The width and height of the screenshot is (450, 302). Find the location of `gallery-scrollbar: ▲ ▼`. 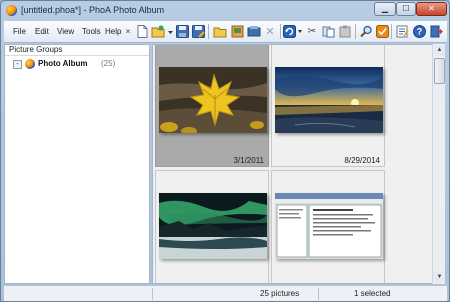

gallery-scrollbar: ▲ ▼ is located at coordinates (438, 164).